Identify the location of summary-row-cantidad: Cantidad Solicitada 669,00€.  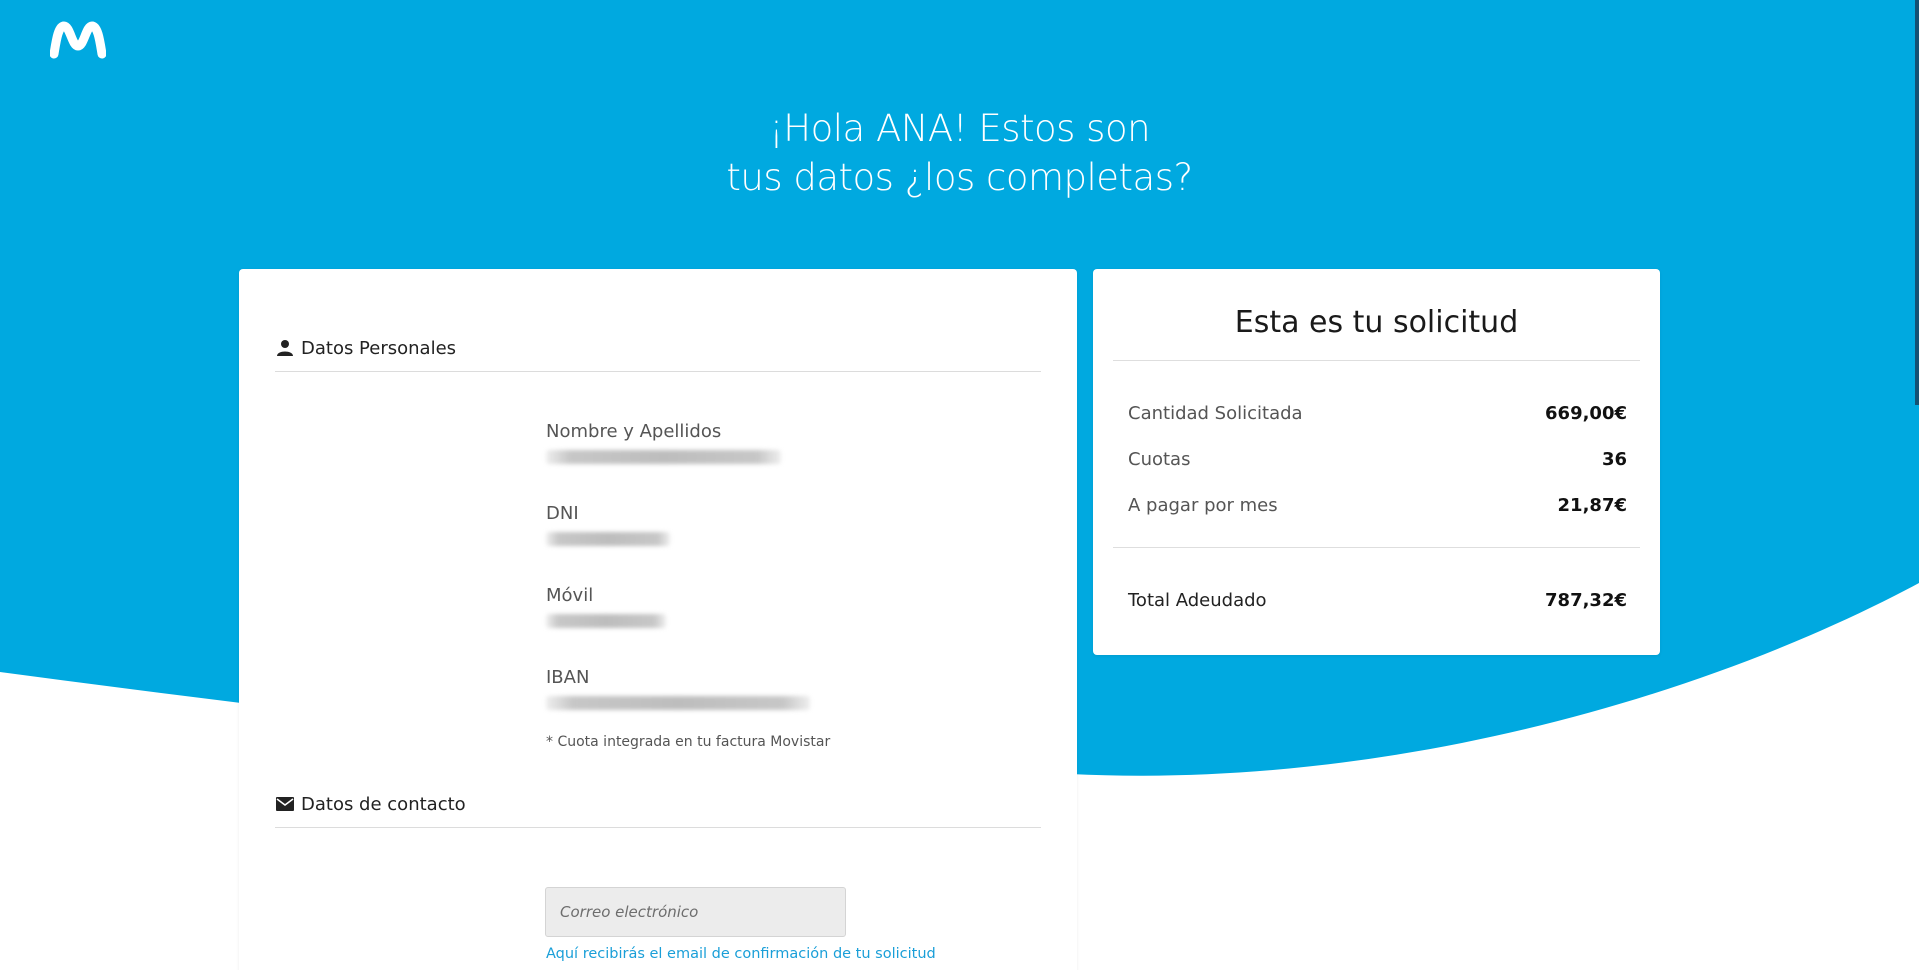
(1377, 413).